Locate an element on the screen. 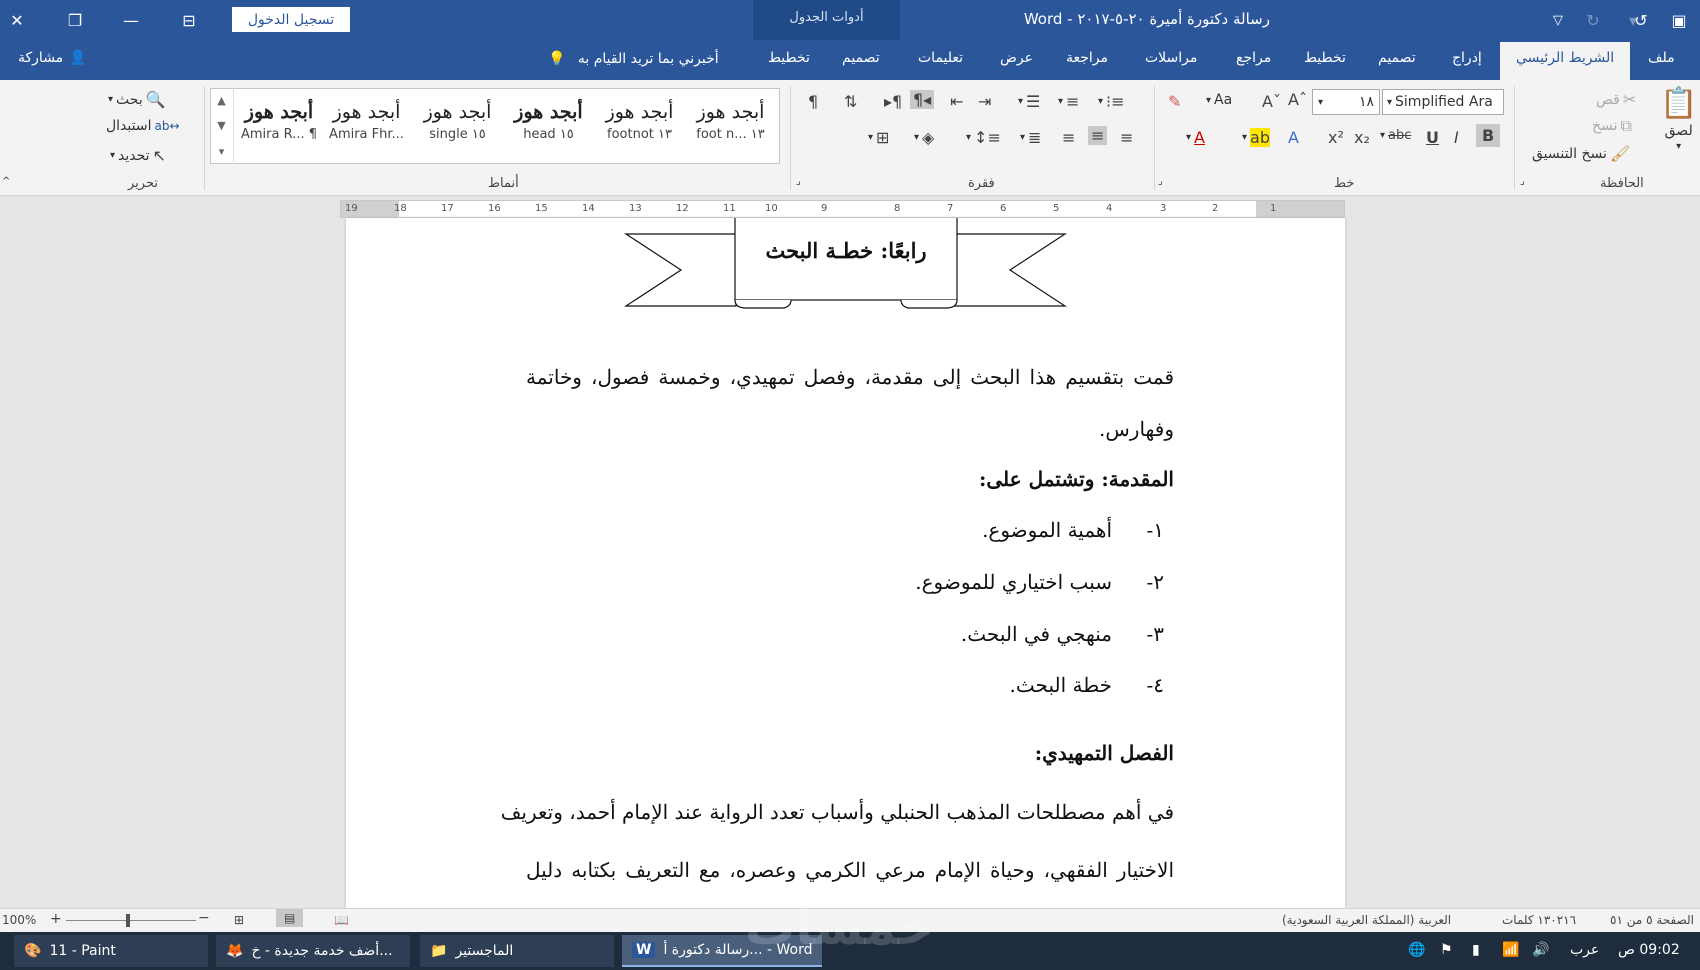 The height and width of the screenshot is (970, 1700). tab-table-design: تصميم is located at coordinates (861, 58).